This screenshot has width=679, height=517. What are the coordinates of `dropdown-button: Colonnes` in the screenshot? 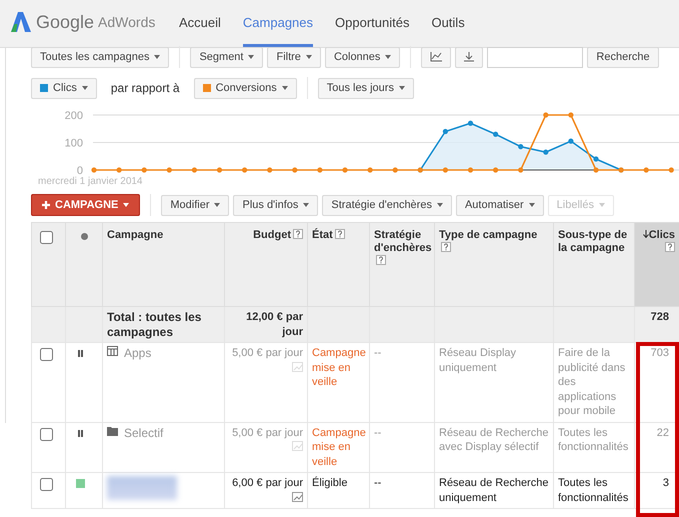 It's located at (362, 57).